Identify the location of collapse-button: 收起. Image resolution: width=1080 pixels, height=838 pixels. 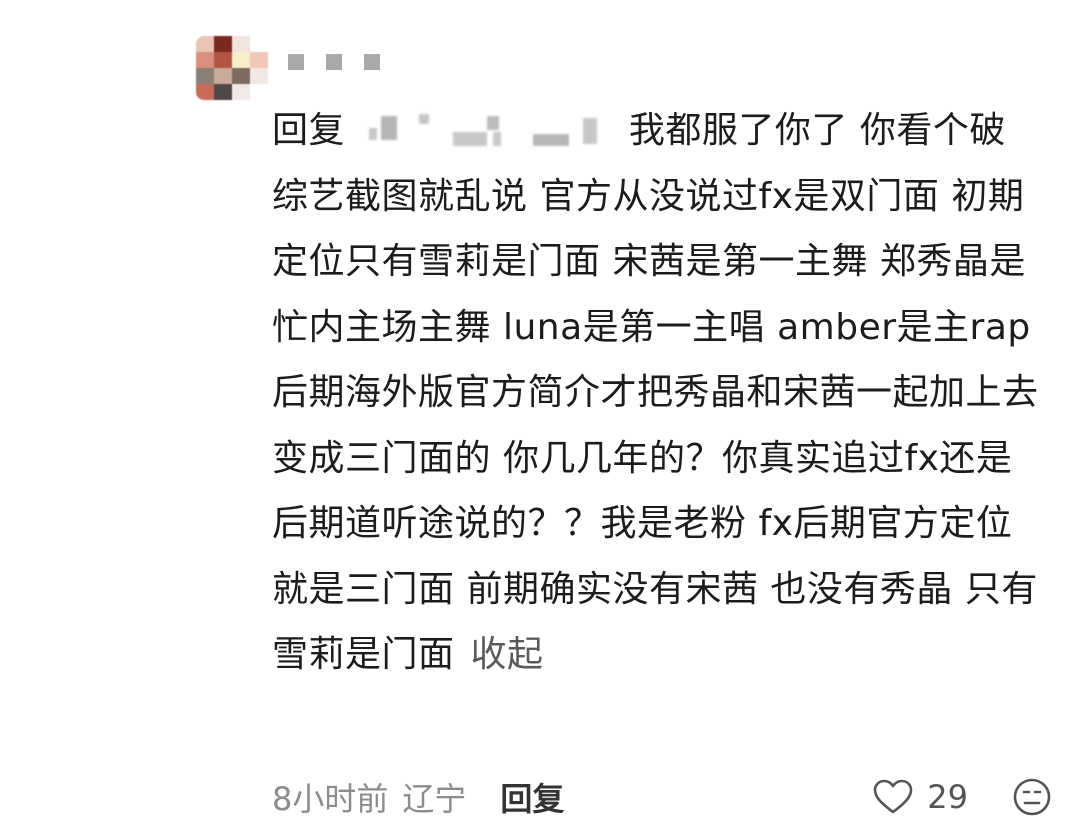
(507, 654).